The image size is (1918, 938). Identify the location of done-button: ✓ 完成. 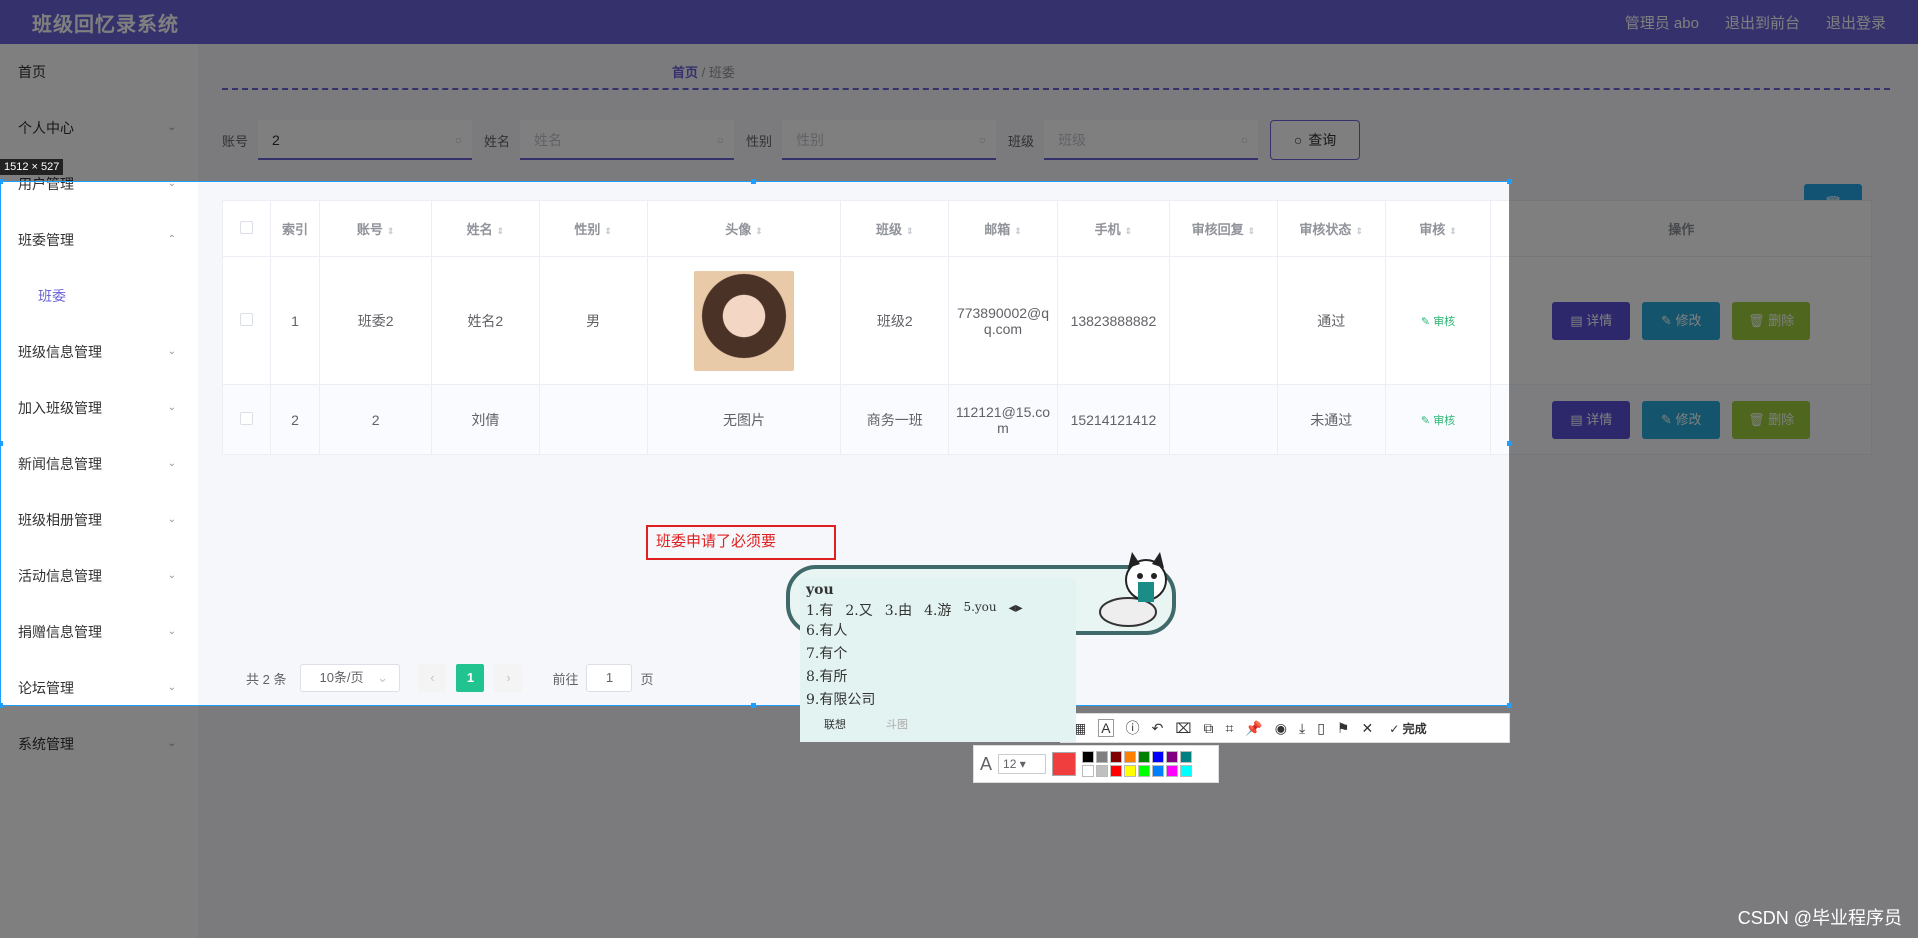
(1407, 728).